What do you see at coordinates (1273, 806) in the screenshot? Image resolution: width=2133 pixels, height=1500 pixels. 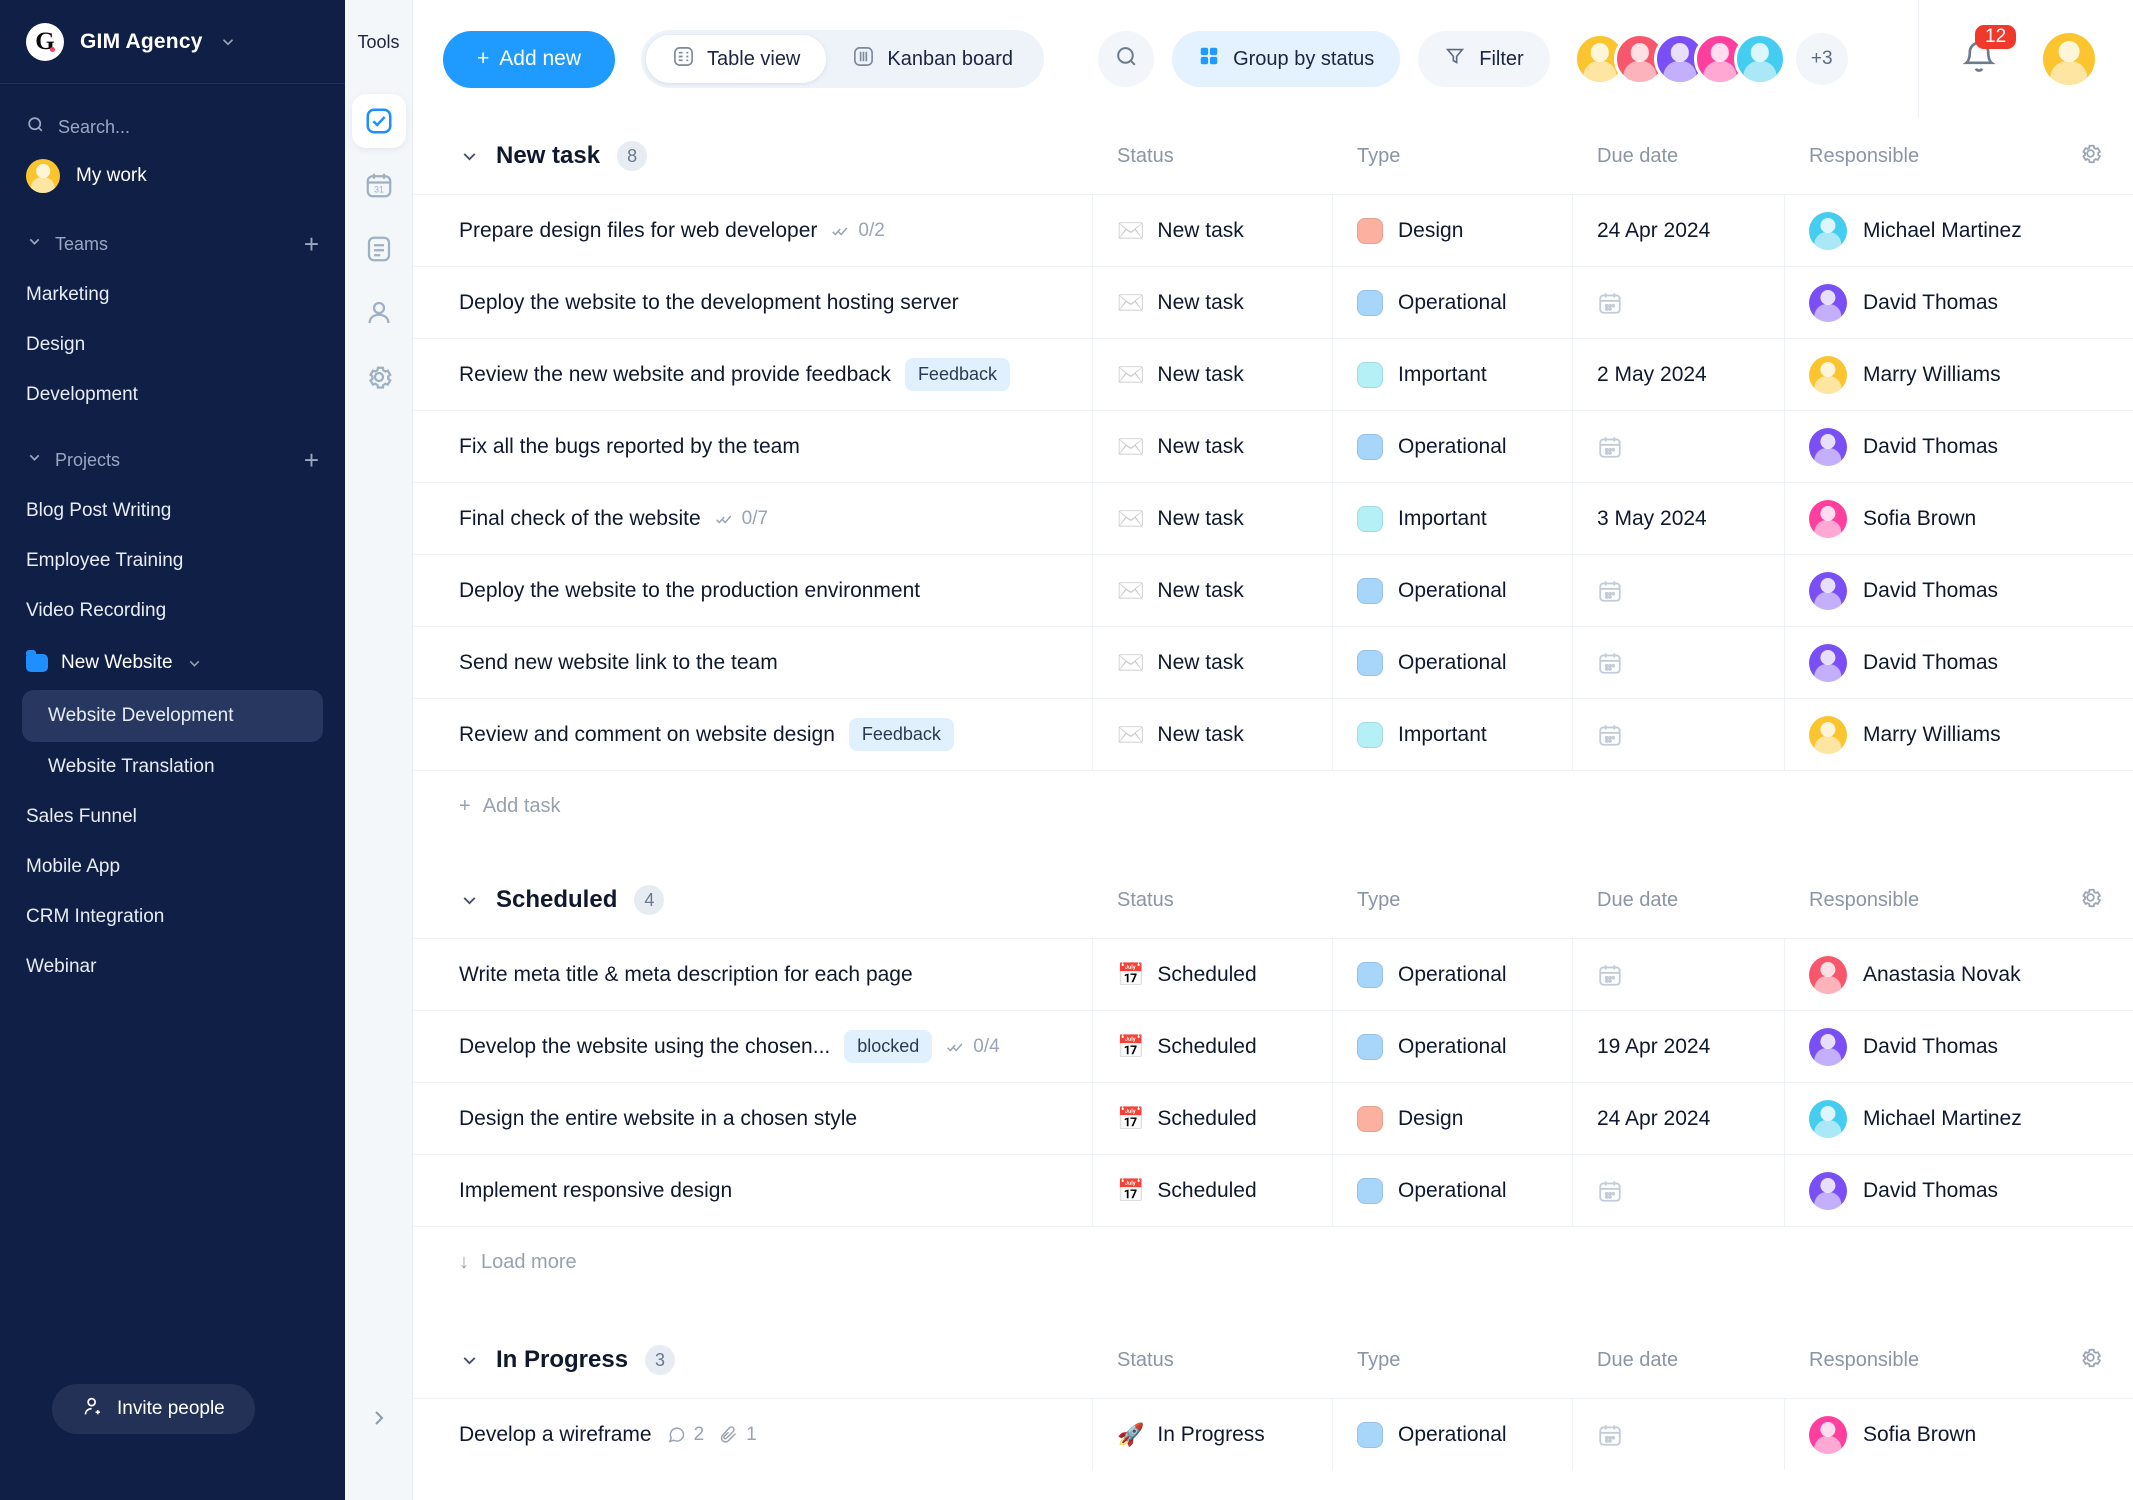 I see `add-task-button: + Add task` at bounding box center [1273, 806].